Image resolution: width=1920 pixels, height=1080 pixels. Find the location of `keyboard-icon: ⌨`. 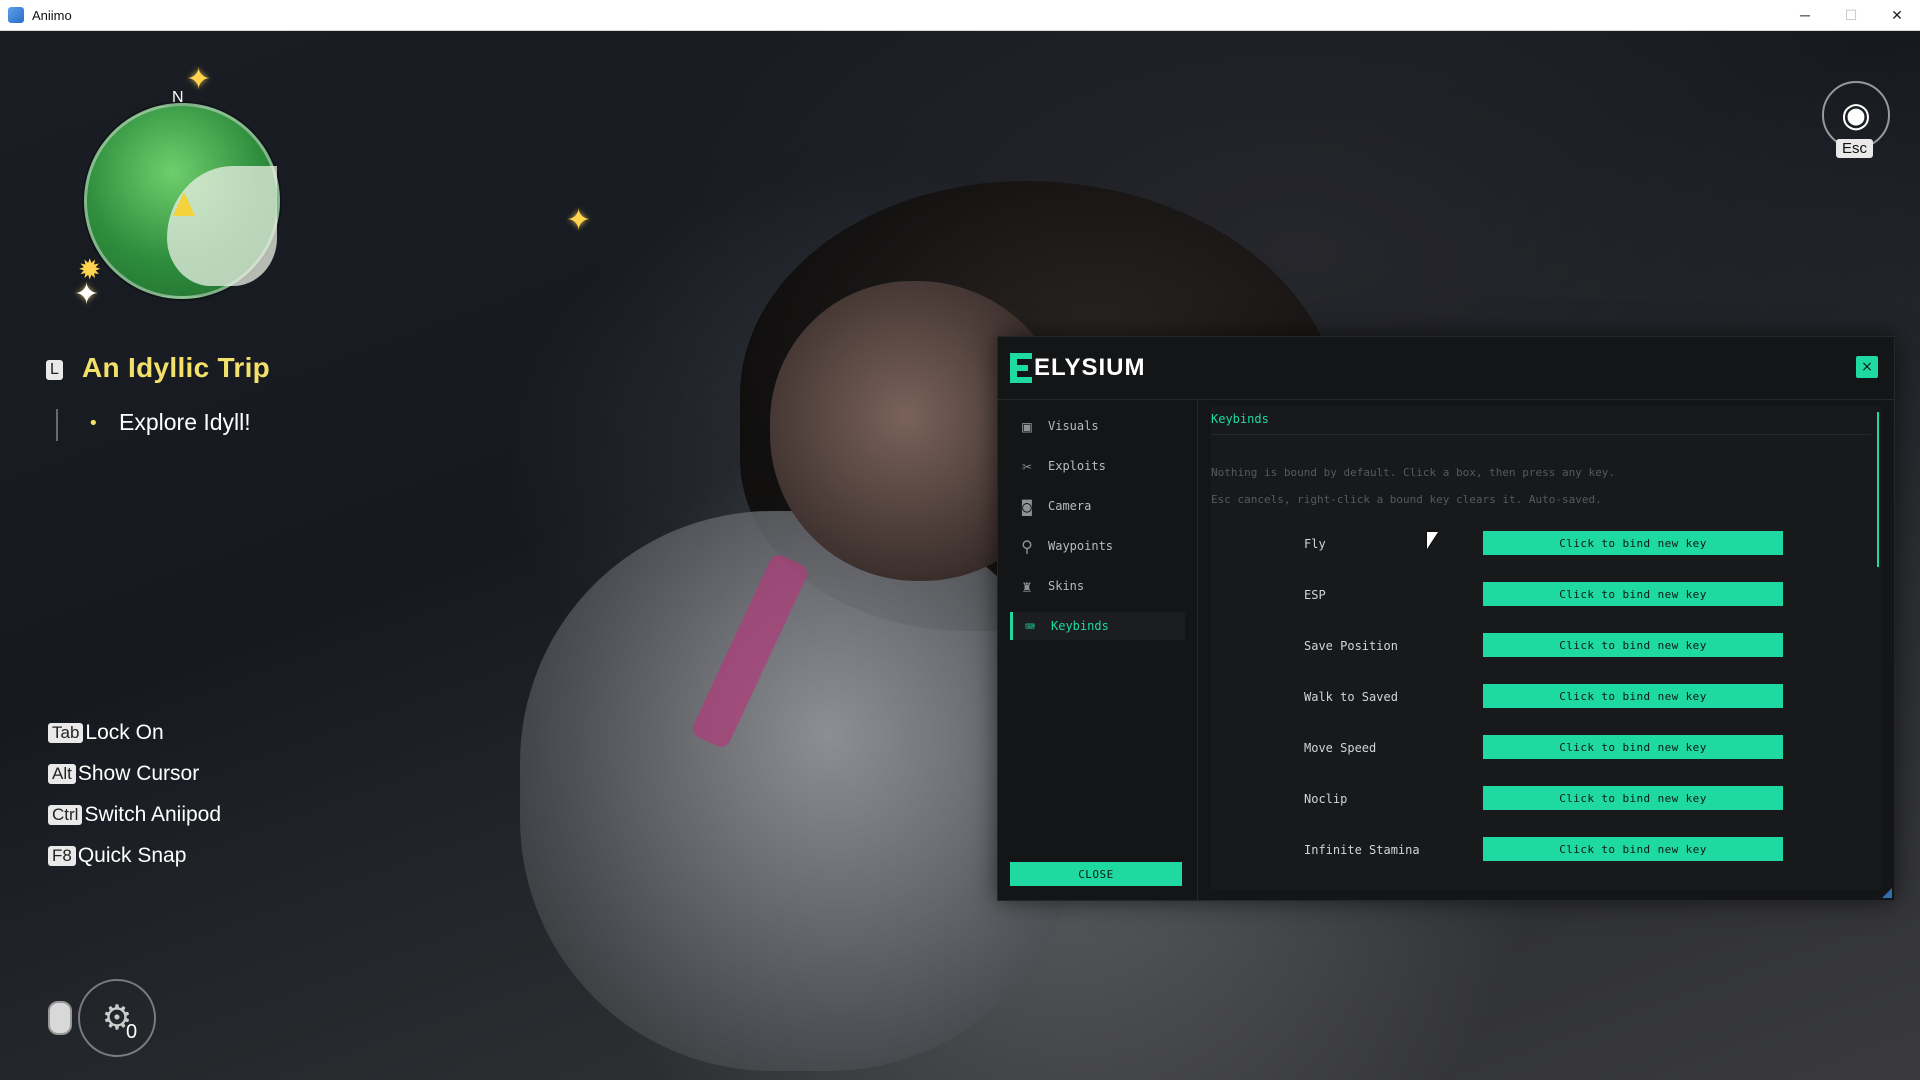

keyboard-icon: ⌨ is located at coordinates (1030, 626).